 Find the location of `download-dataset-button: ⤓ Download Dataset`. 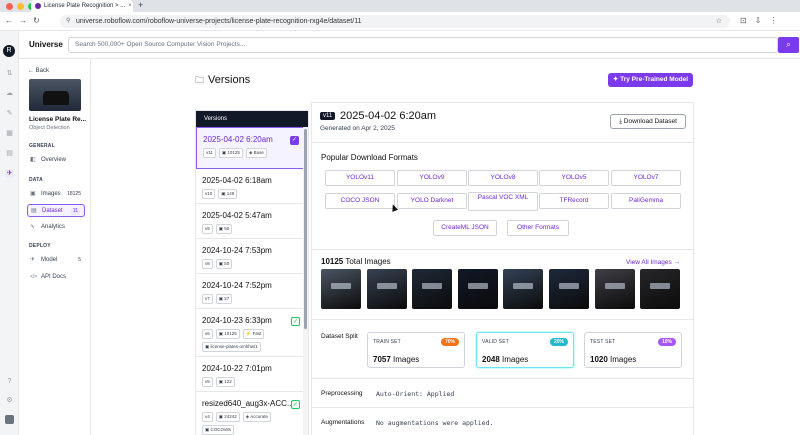

download-dataset-button: ⤓ Download Dataset is located at coordinates (648, 121).